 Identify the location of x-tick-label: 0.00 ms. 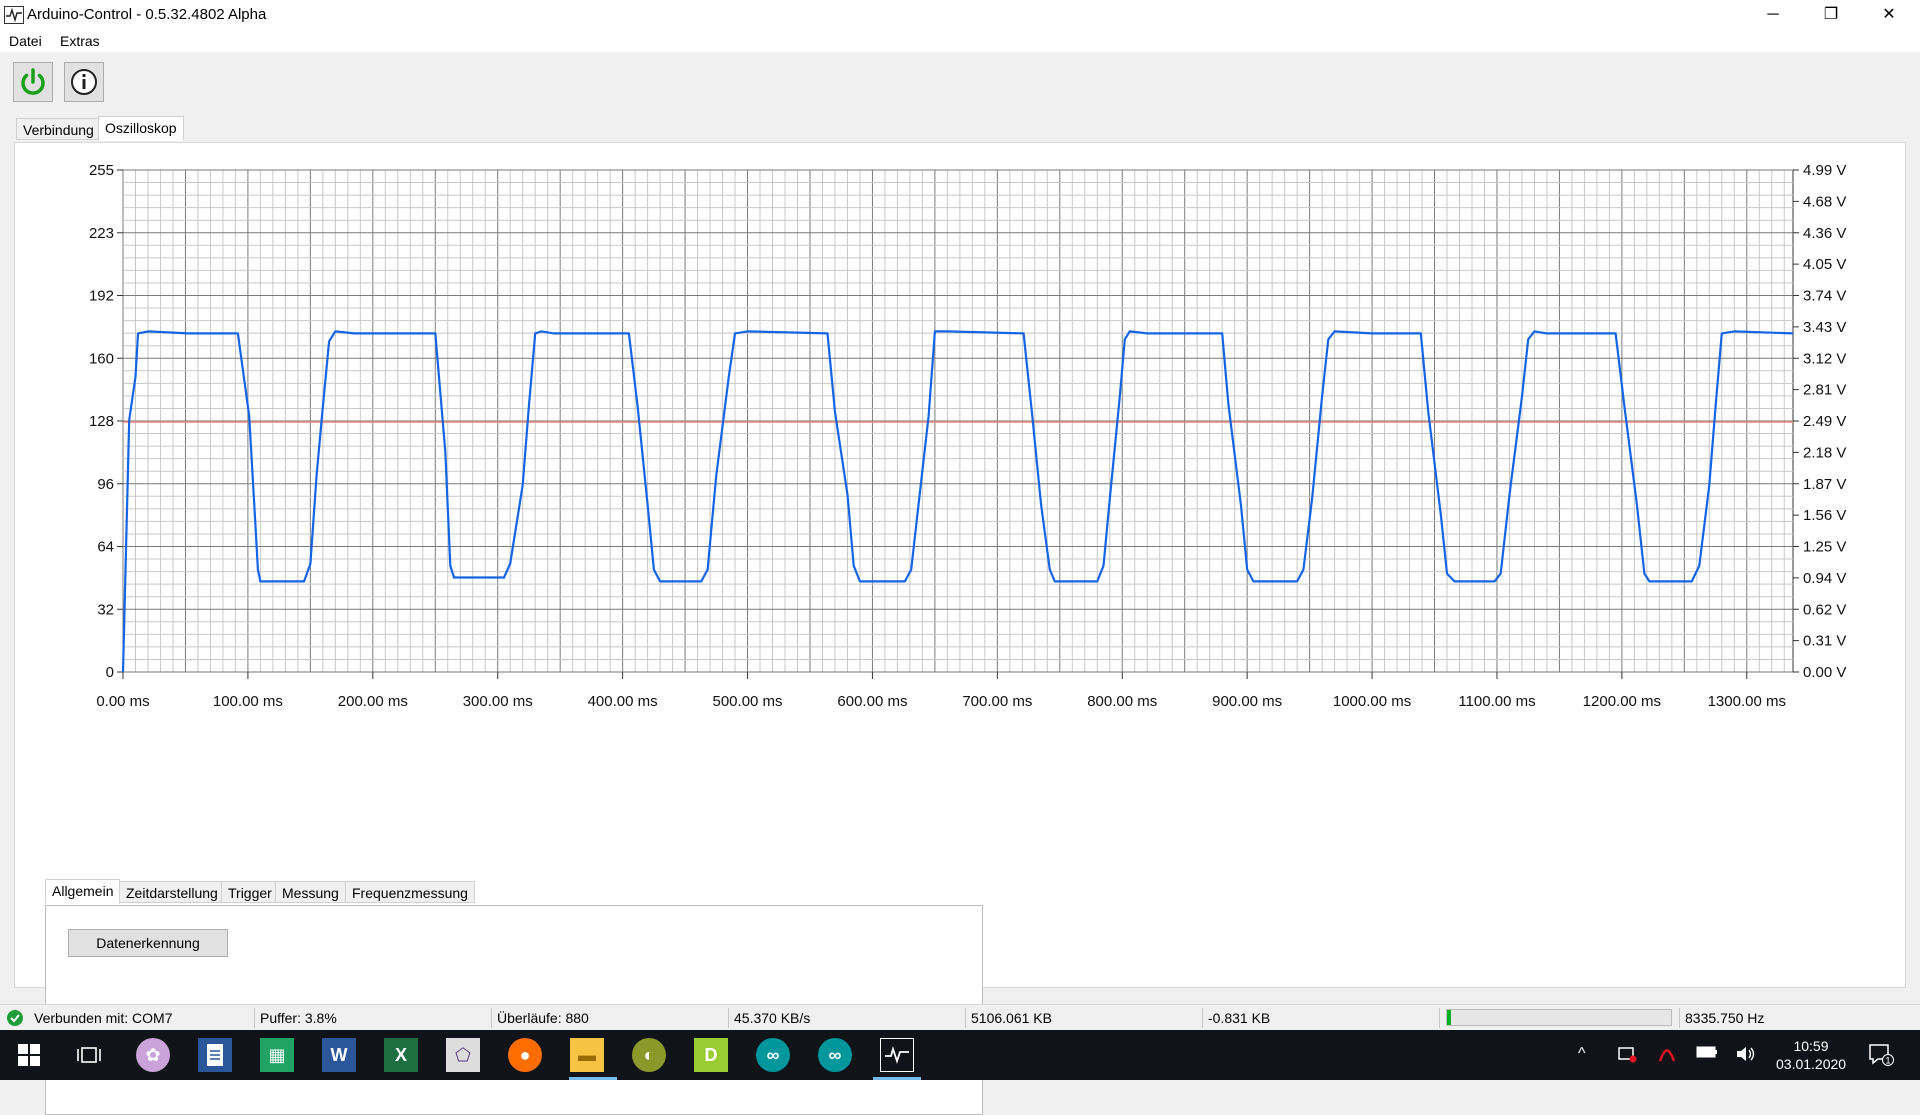
(122, 701).